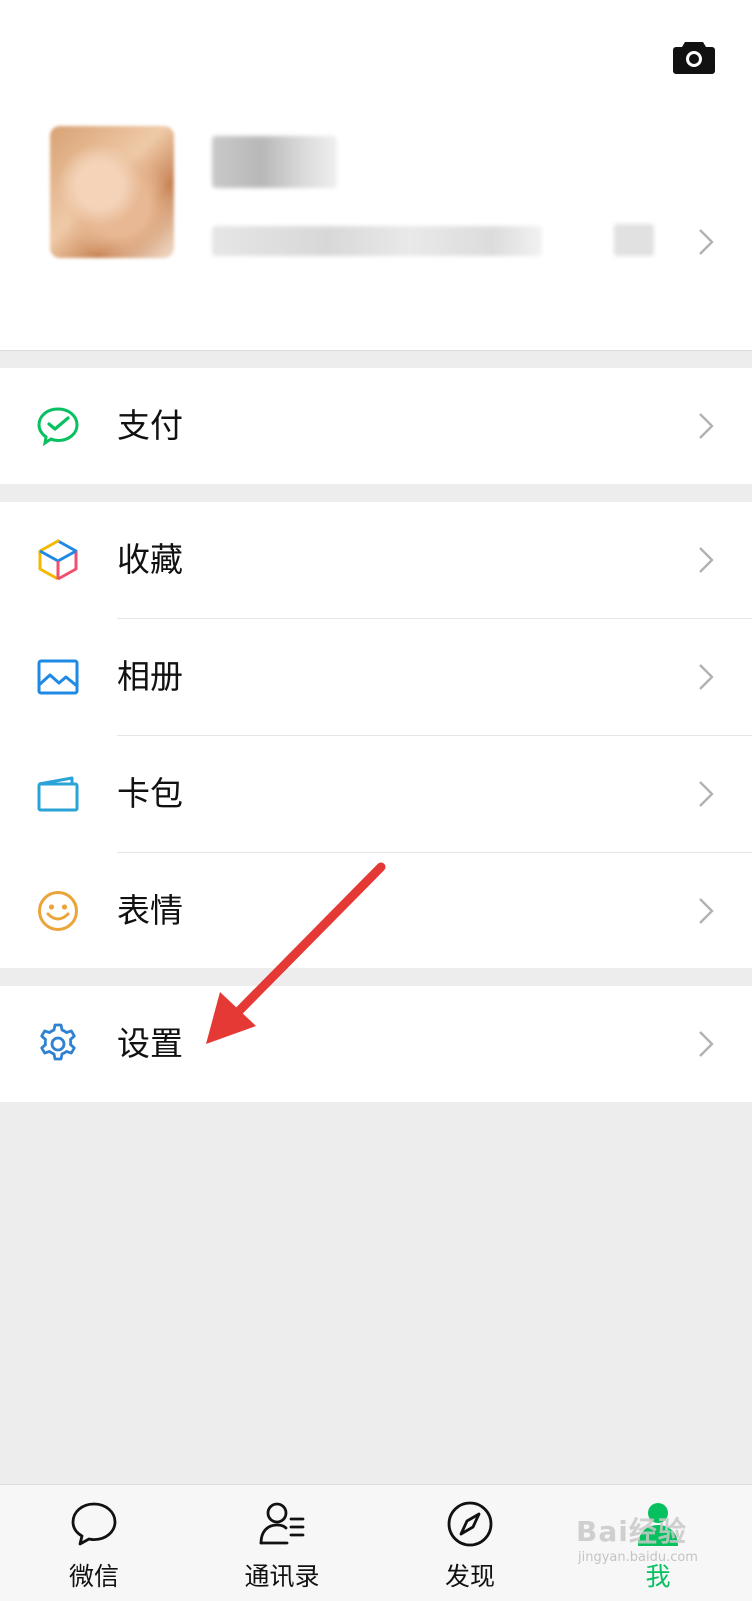 This screenshot has height=1601, width=752. What do you see at coordinates (638, 1557) in the screenshot?
I see `watermark-site: jingyan.baidu.com` at bounding box center [638, 1557].